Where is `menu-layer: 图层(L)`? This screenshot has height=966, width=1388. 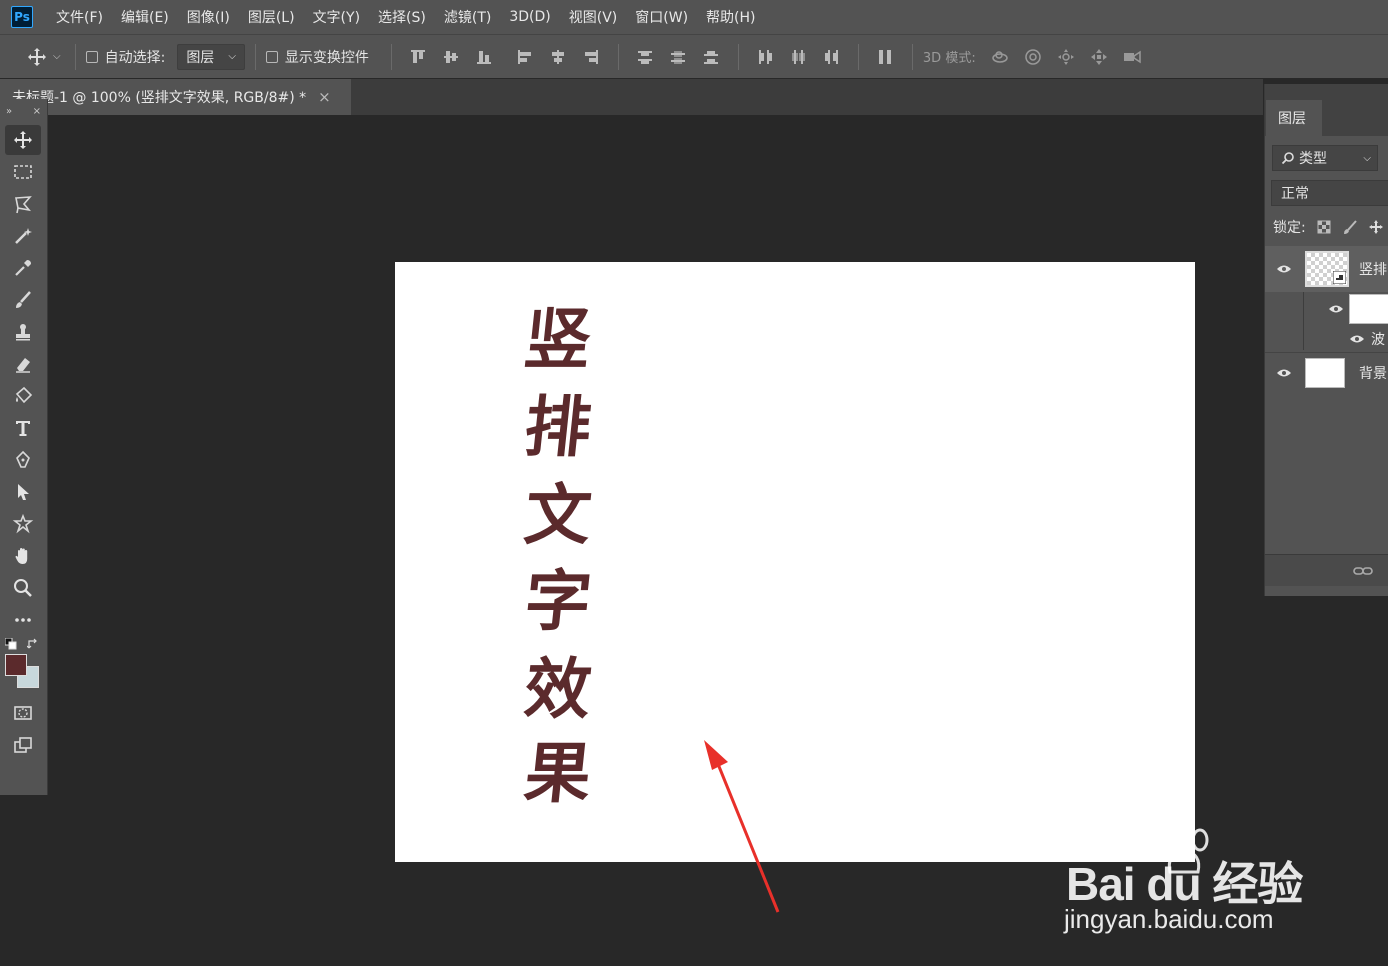 menu-layer: 图层(L) is located at coordinates (271, 17).